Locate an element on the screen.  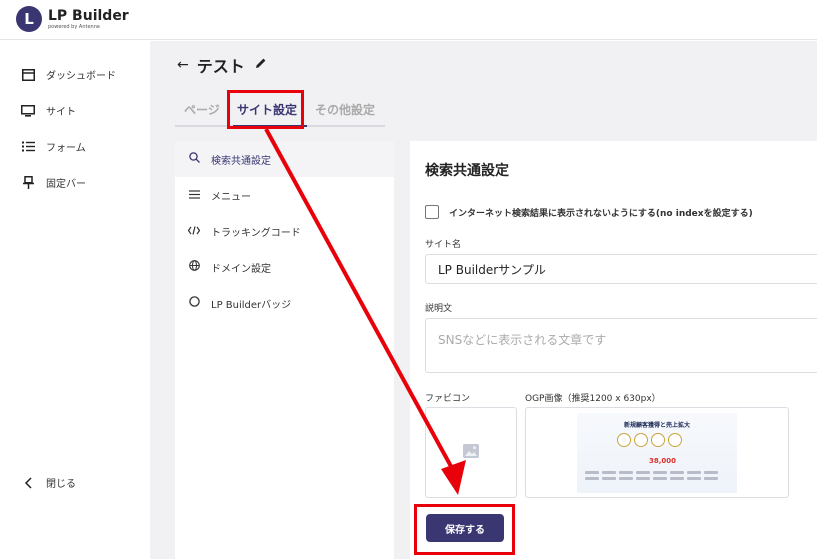
form-title: 検索共通設定 is located at coordinates (467, 171).